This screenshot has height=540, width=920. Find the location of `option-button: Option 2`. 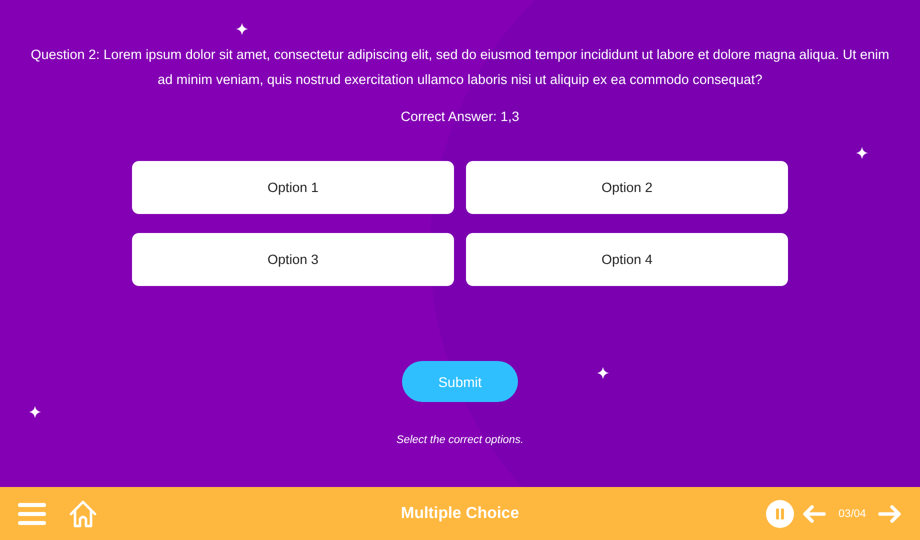

option-button: Option 2 is located at coordinates (627, 187).